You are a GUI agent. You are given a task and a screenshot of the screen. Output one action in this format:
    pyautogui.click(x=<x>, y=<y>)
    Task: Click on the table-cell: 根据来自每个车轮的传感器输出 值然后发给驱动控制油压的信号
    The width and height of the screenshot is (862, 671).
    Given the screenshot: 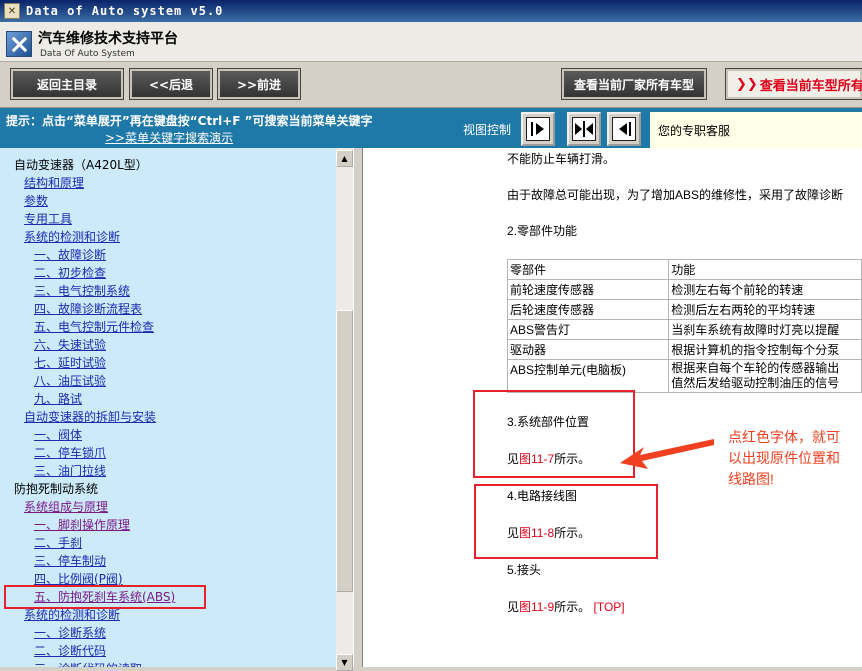 What is the action you would take?
    pyautogui.click(x=765, y=376)
    